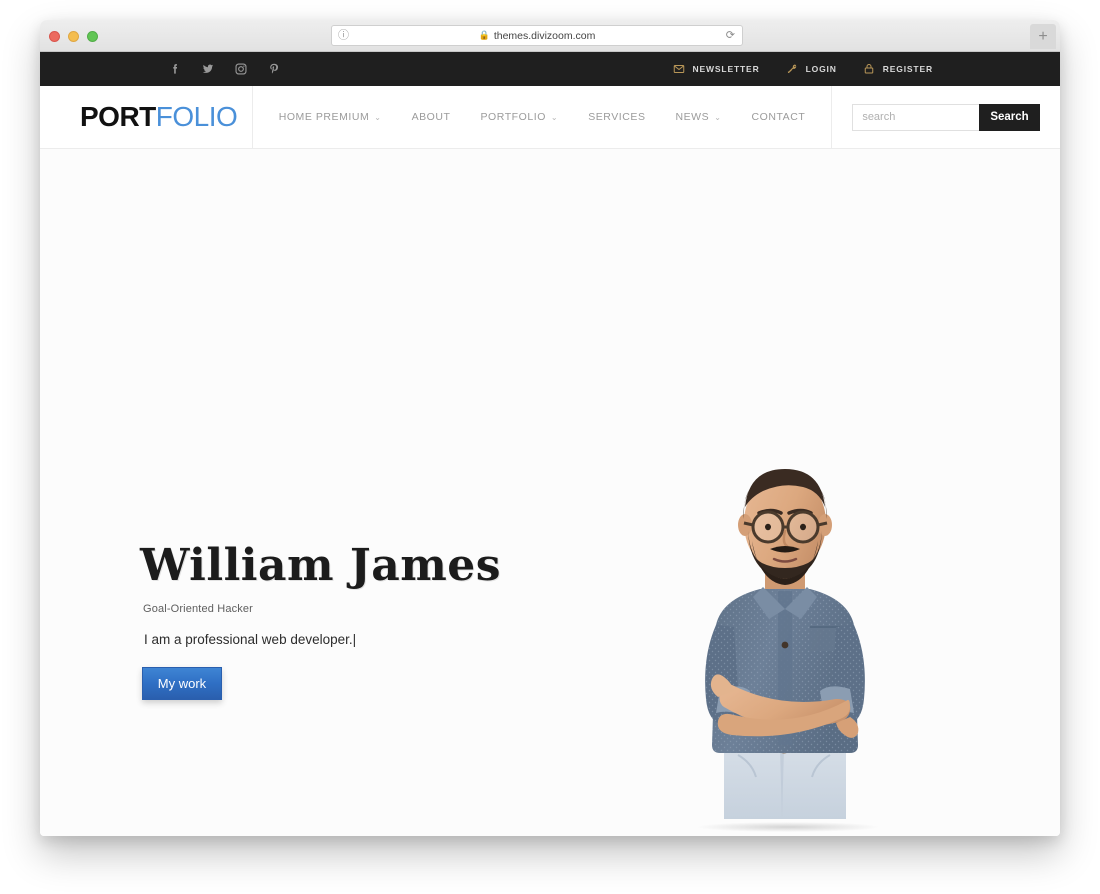 The width and height of the screenshot is (1100, 894). I want to click on login-label: LOGIN, so click(821, 69).